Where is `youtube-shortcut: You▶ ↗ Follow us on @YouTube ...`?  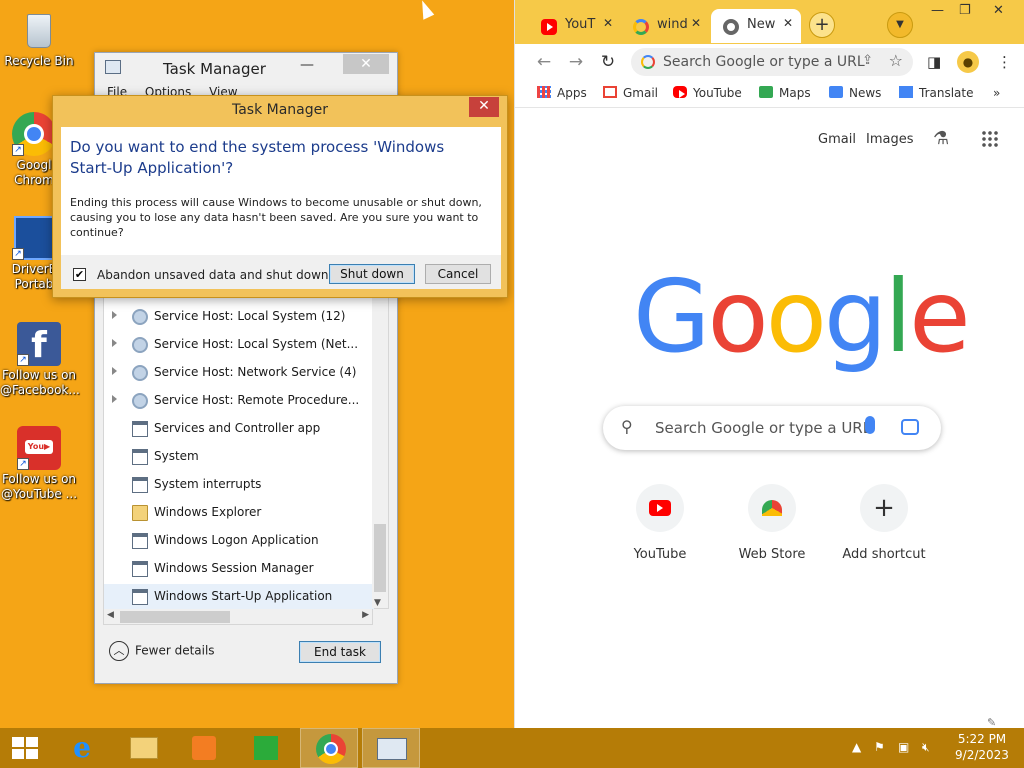
youtube-shortcut: You▶ ↗ Follow us on @YouTube ... is located at coordinates (39, 464).